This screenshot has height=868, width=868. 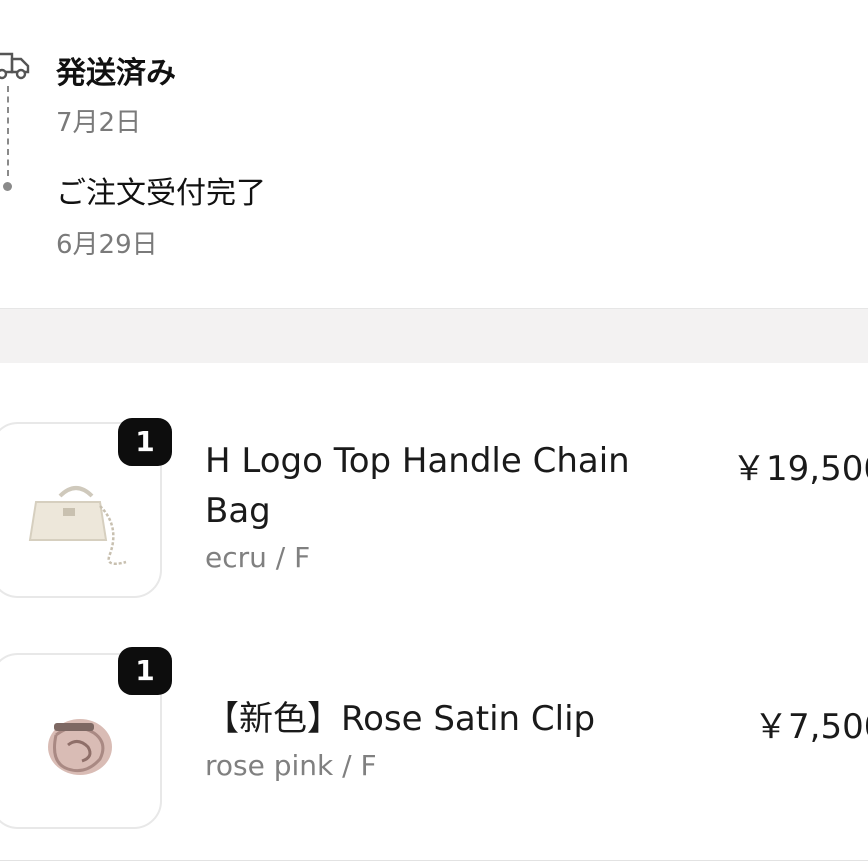 What do you see at coordinates (291, 765) in the screenshot?
I see `product-variant: rose pink / F` at bounding box center [291, 765].